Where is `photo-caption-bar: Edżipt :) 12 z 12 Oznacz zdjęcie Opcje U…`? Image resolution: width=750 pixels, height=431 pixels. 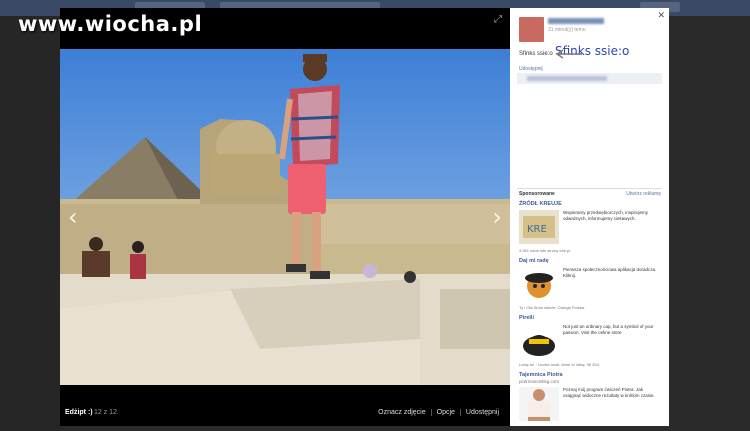 photo-caption-bar: Edżipt :) 12 z 12 Oznacz zdjęcie Opcje U… is located at coordinates (285, 411).